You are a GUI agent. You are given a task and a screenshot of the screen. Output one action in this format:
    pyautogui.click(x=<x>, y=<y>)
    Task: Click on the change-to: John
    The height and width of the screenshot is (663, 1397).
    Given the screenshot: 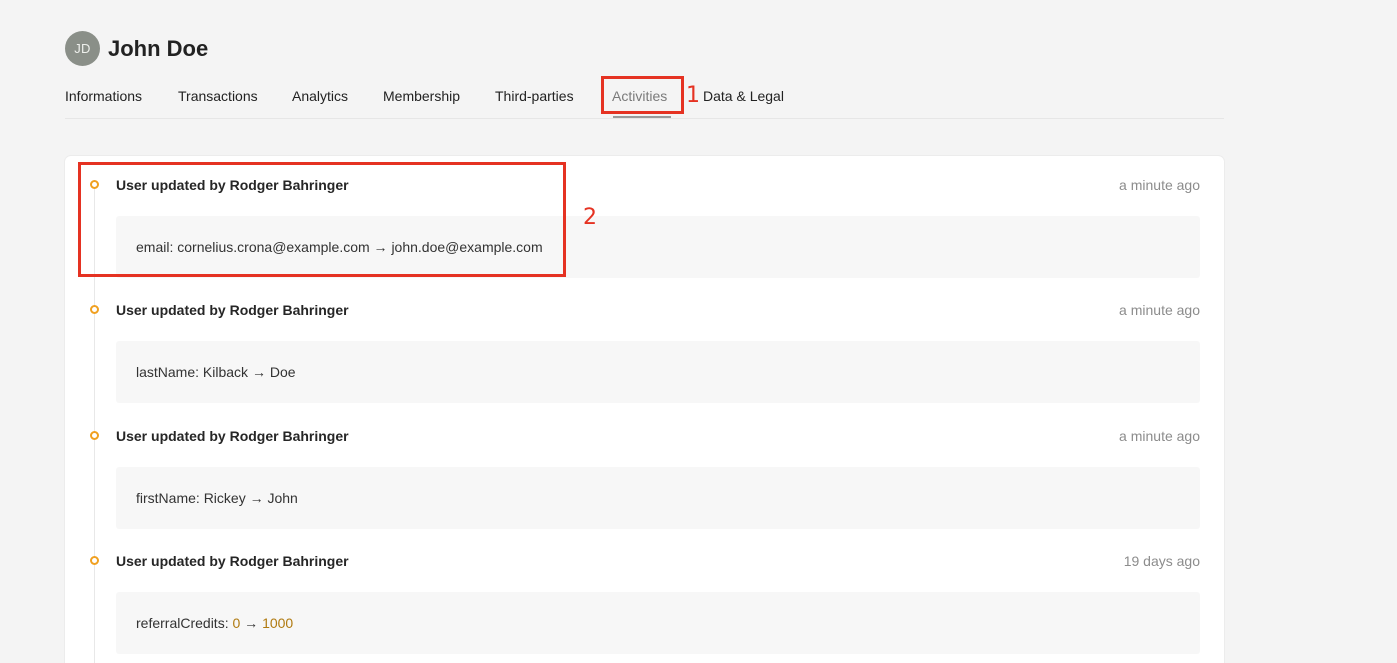 What is the action you would take?
    pyautogui.click(x=282, y=498)
    